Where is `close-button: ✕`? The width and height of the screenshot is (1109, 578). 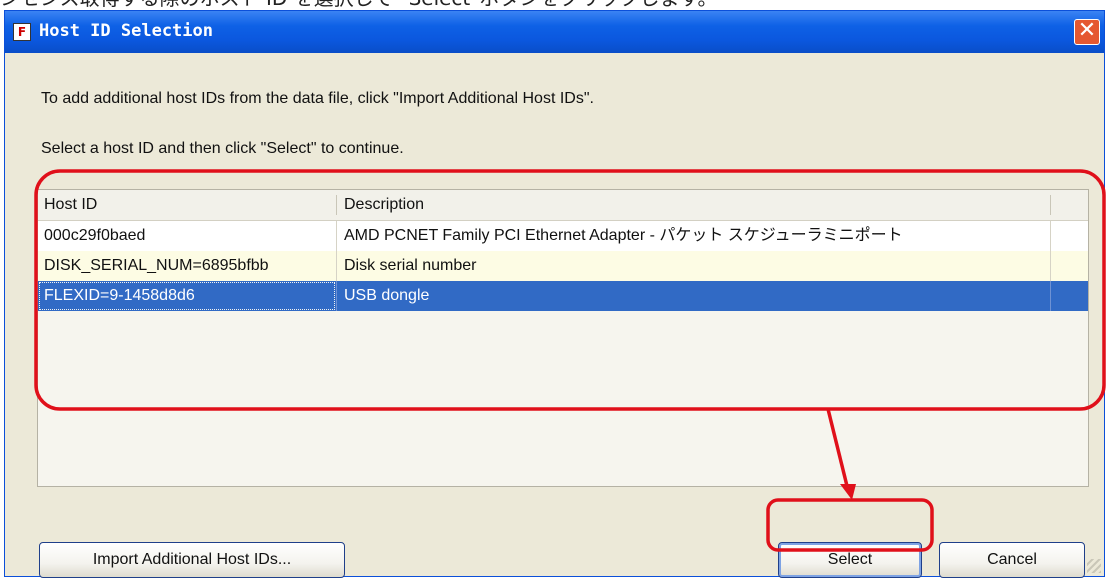 close-button: ✕ is located at coordinates (1087, 32).